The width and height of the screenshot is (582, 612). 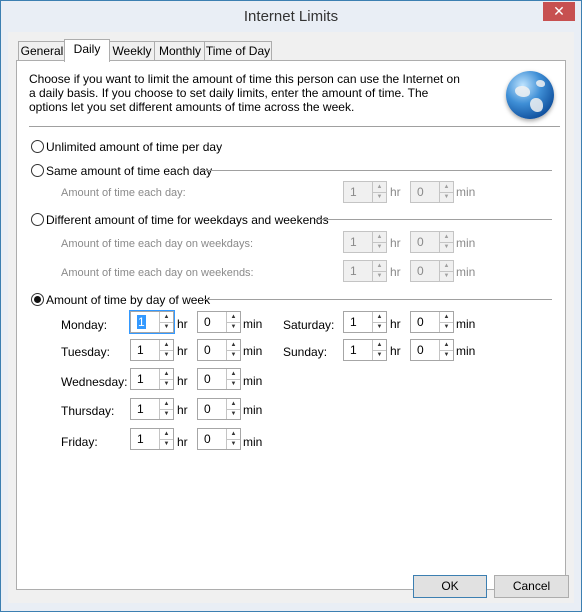 What do you see at coordinates (420, 271) in the screenshot?
I see `weekends-min-value: 0` at bounding box center [420, 271].